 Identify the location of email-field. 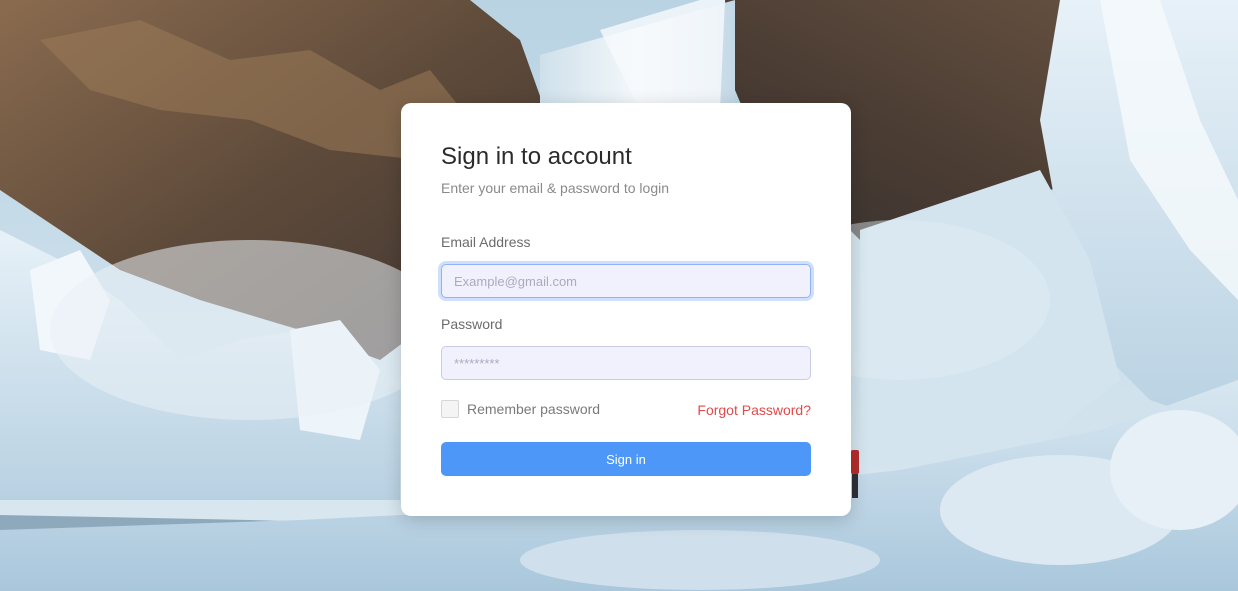
(626, 281).